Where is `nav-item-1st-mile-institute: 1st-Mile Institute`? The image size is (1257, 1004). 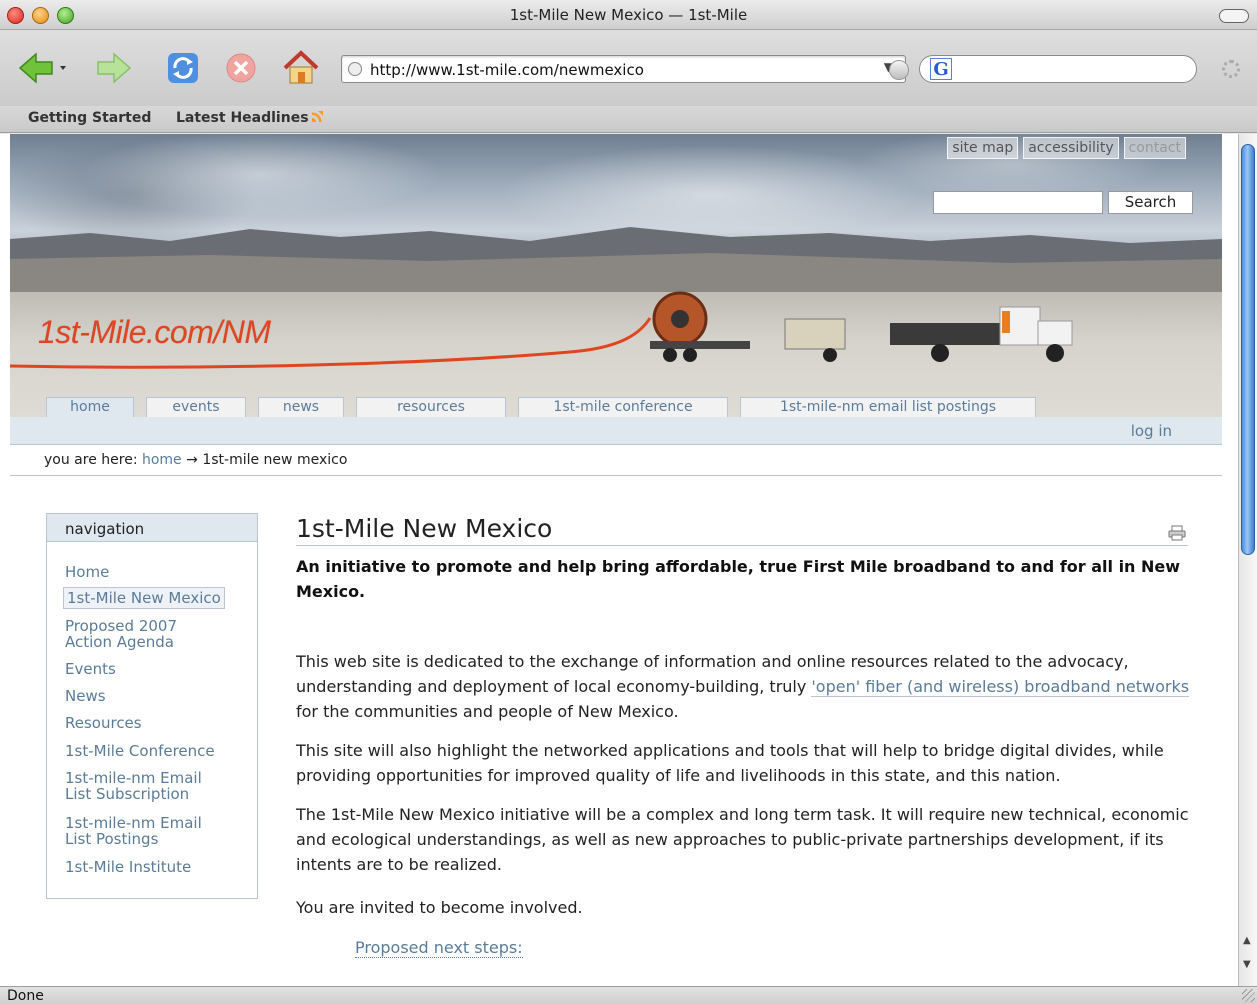 nav-item-1st-mile-institute: 1st-Mile Institute is located at coordinates (128, 867).